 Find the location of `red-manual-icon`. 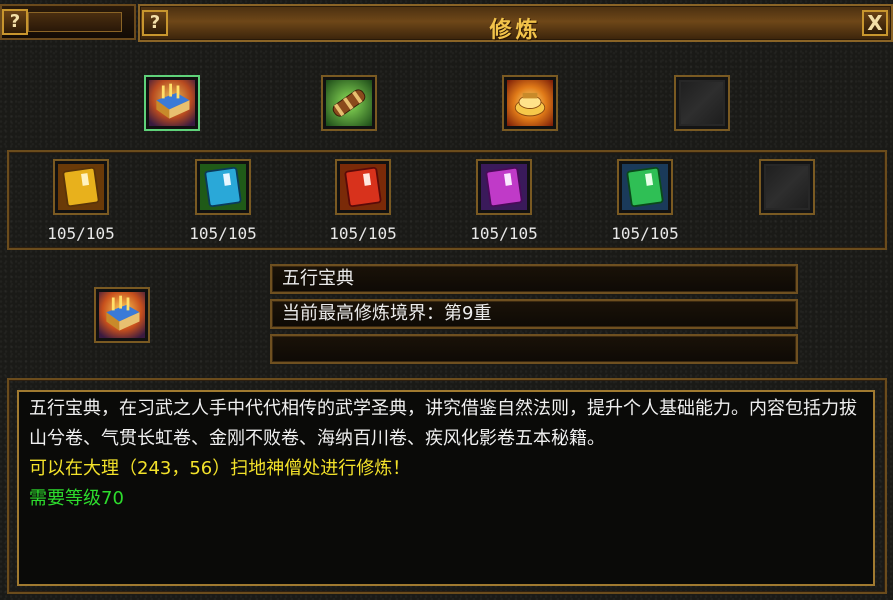

red-manual-icon is located at coordinates (363, 187).